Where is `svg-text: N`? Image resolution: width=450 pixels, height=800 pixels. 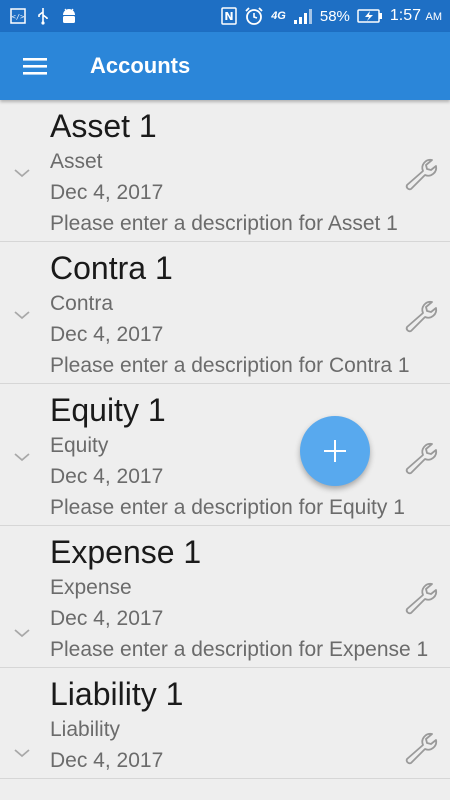
svg-text: N is located at coordinates (229, 16).